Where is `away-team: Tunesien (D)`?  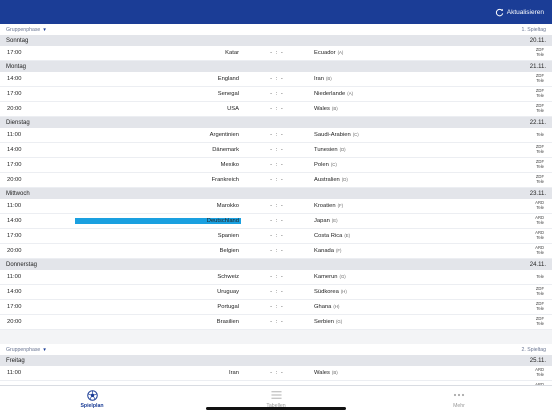 away-team: Tunesien (D) is located at coordinates (330, 150).